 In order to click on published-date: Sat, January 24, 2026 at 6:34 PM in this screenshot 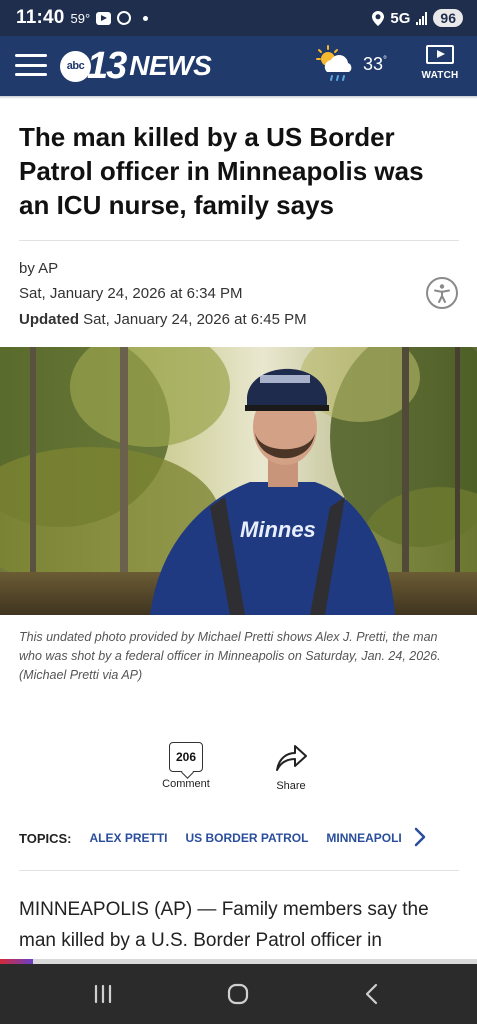, I will do `click(131, 293)`.